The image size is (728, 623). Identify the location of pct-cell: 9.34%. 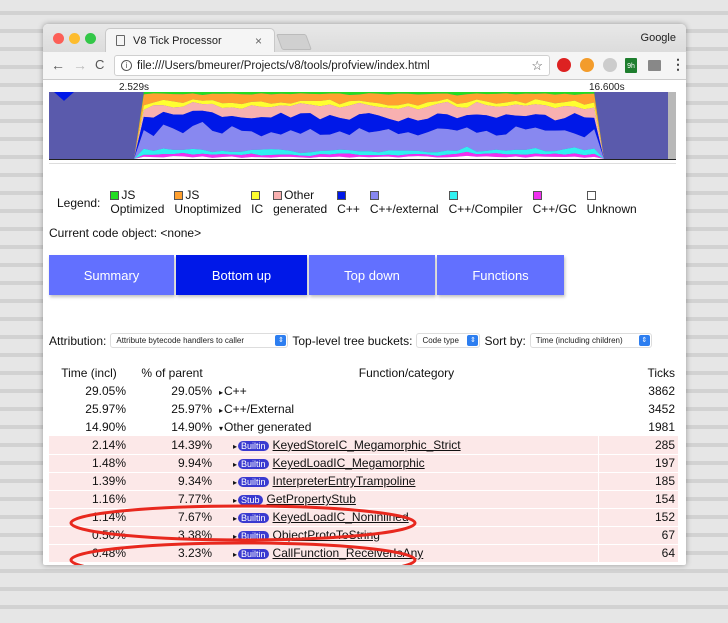
(172, 481).